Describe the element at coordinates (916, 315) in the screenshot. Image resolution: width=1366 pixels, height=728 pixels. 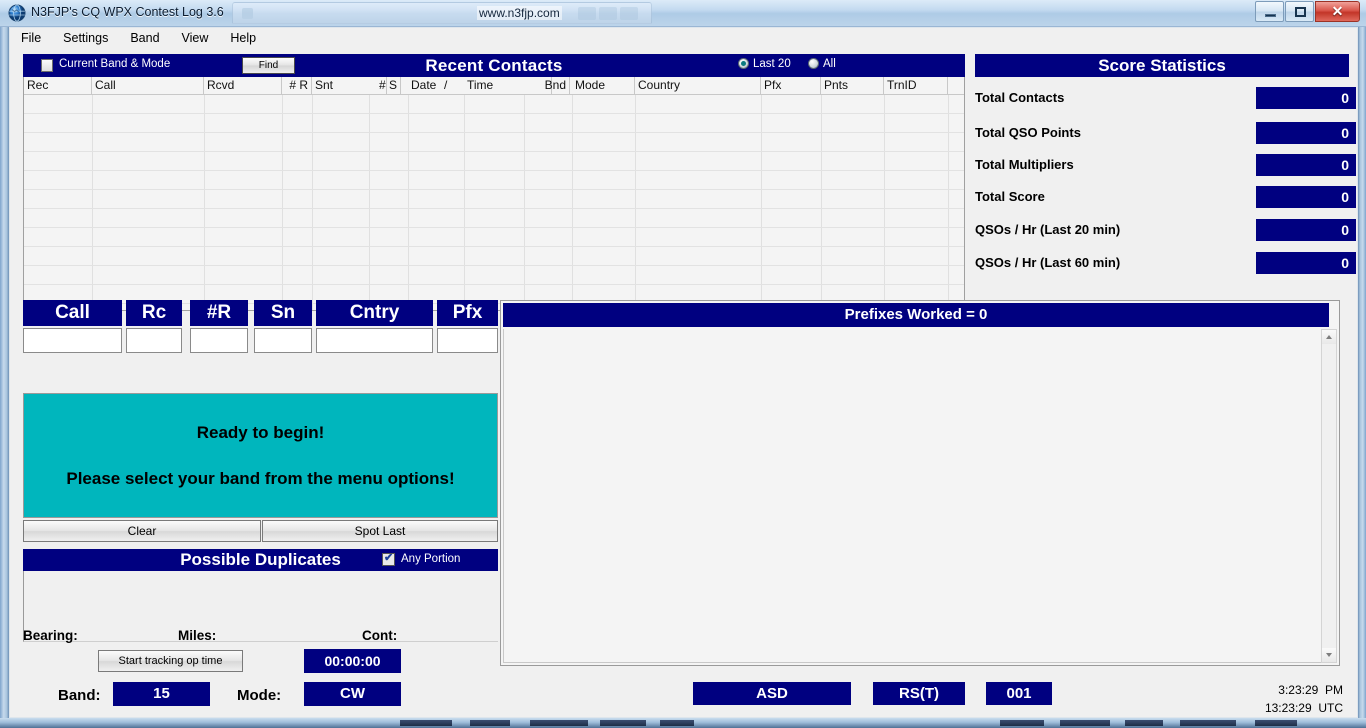
I see `prefixes-worked-title: Prefixes Worked = 0` at that location.